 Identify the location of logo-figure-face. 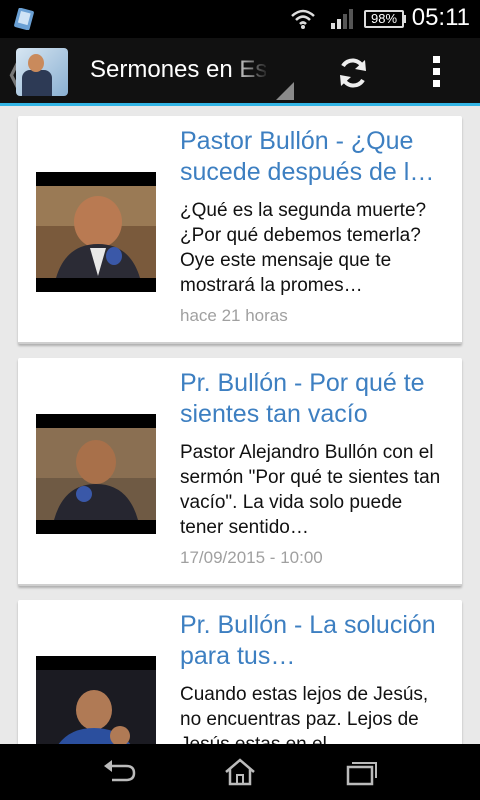
(36, 63).